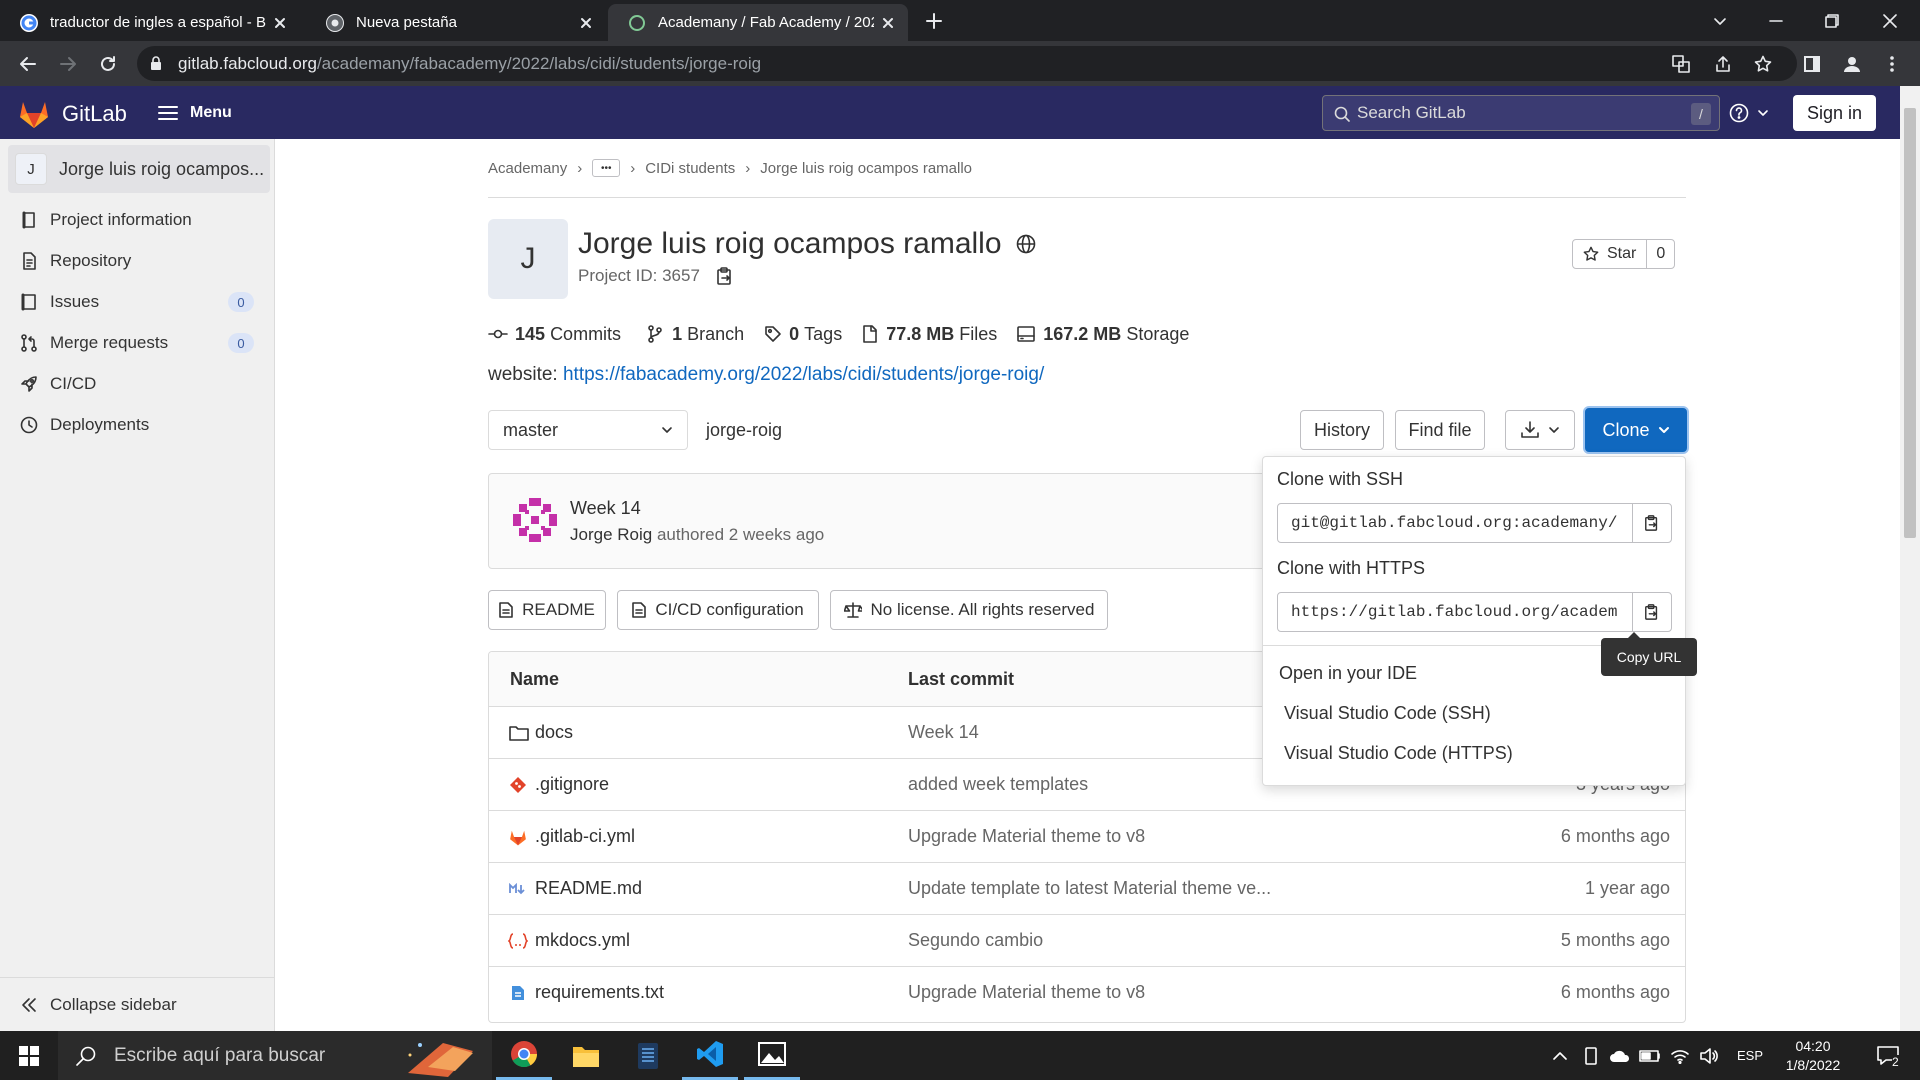  What do you see at coordinates (866, 168) in the screenshot?
I see `breadcrumb-item-project: Jorge luis roig ocampos ramallo` at bounding box center [866, 168].